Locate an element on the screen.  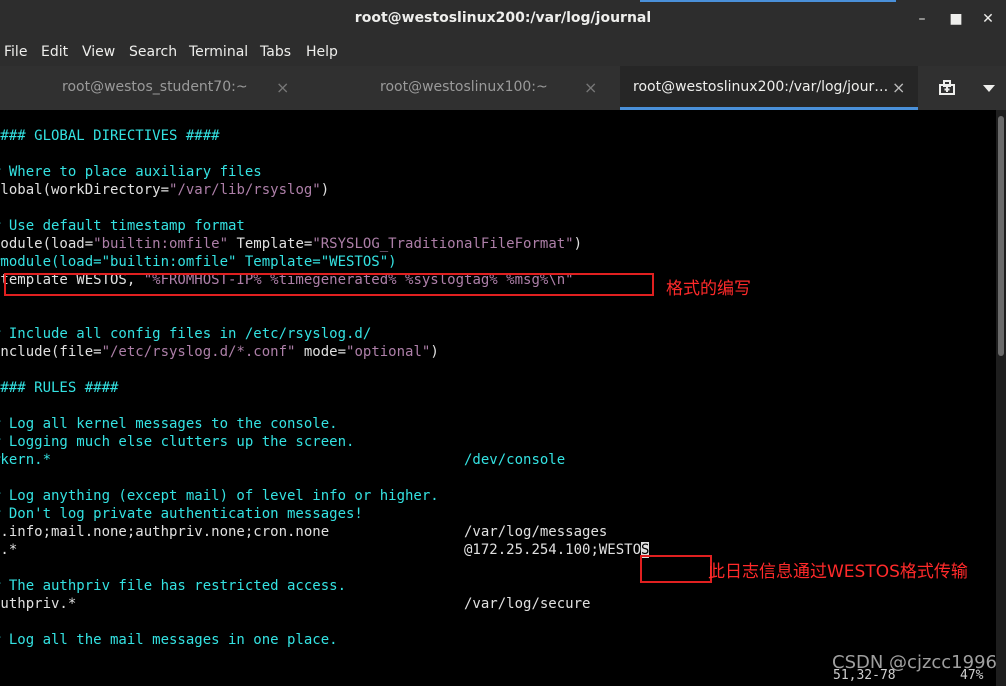
maximize-icon: ■ is located at coordinates (956, 19).